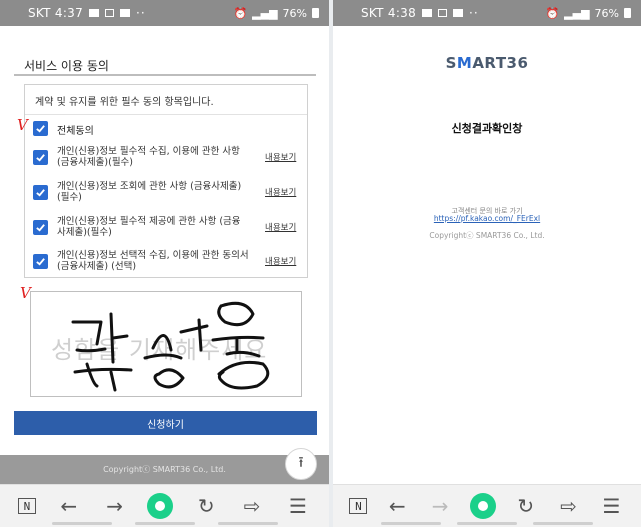  I want to click on footer: Copyrightⓒ SMART36 Co., Ltd., so click(164, 469).